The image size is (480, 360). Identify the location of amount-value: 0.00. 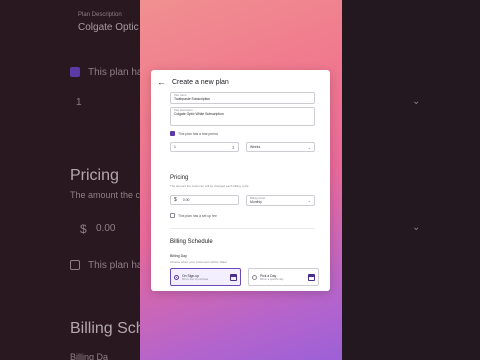
(186, 200).